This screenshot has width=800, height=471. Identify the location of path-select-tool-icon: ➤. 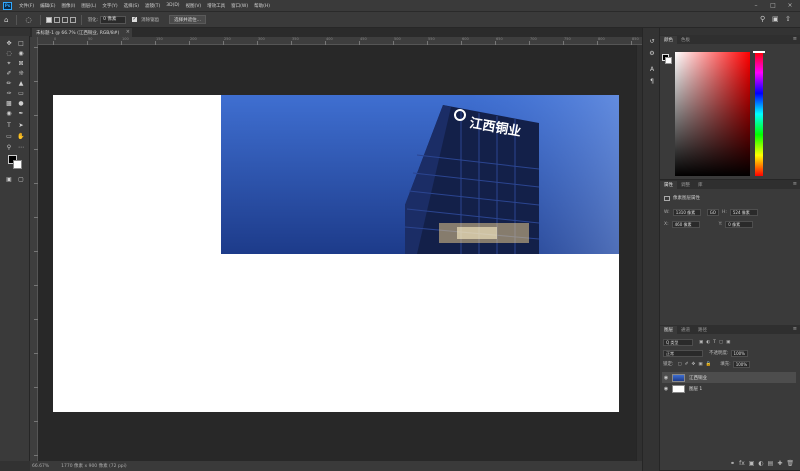
(21, 125).